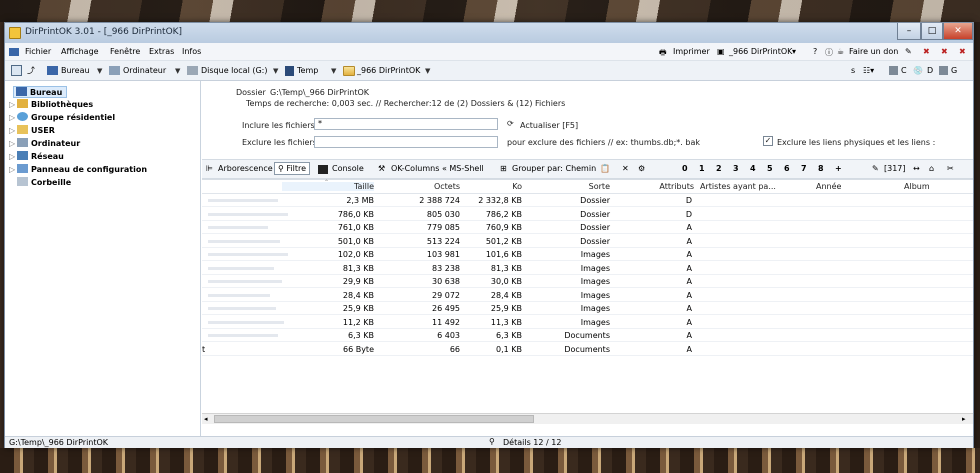  Describe the element at coordinates (828, 186) in the screenshot. I see `col-annee: Année` at that location.